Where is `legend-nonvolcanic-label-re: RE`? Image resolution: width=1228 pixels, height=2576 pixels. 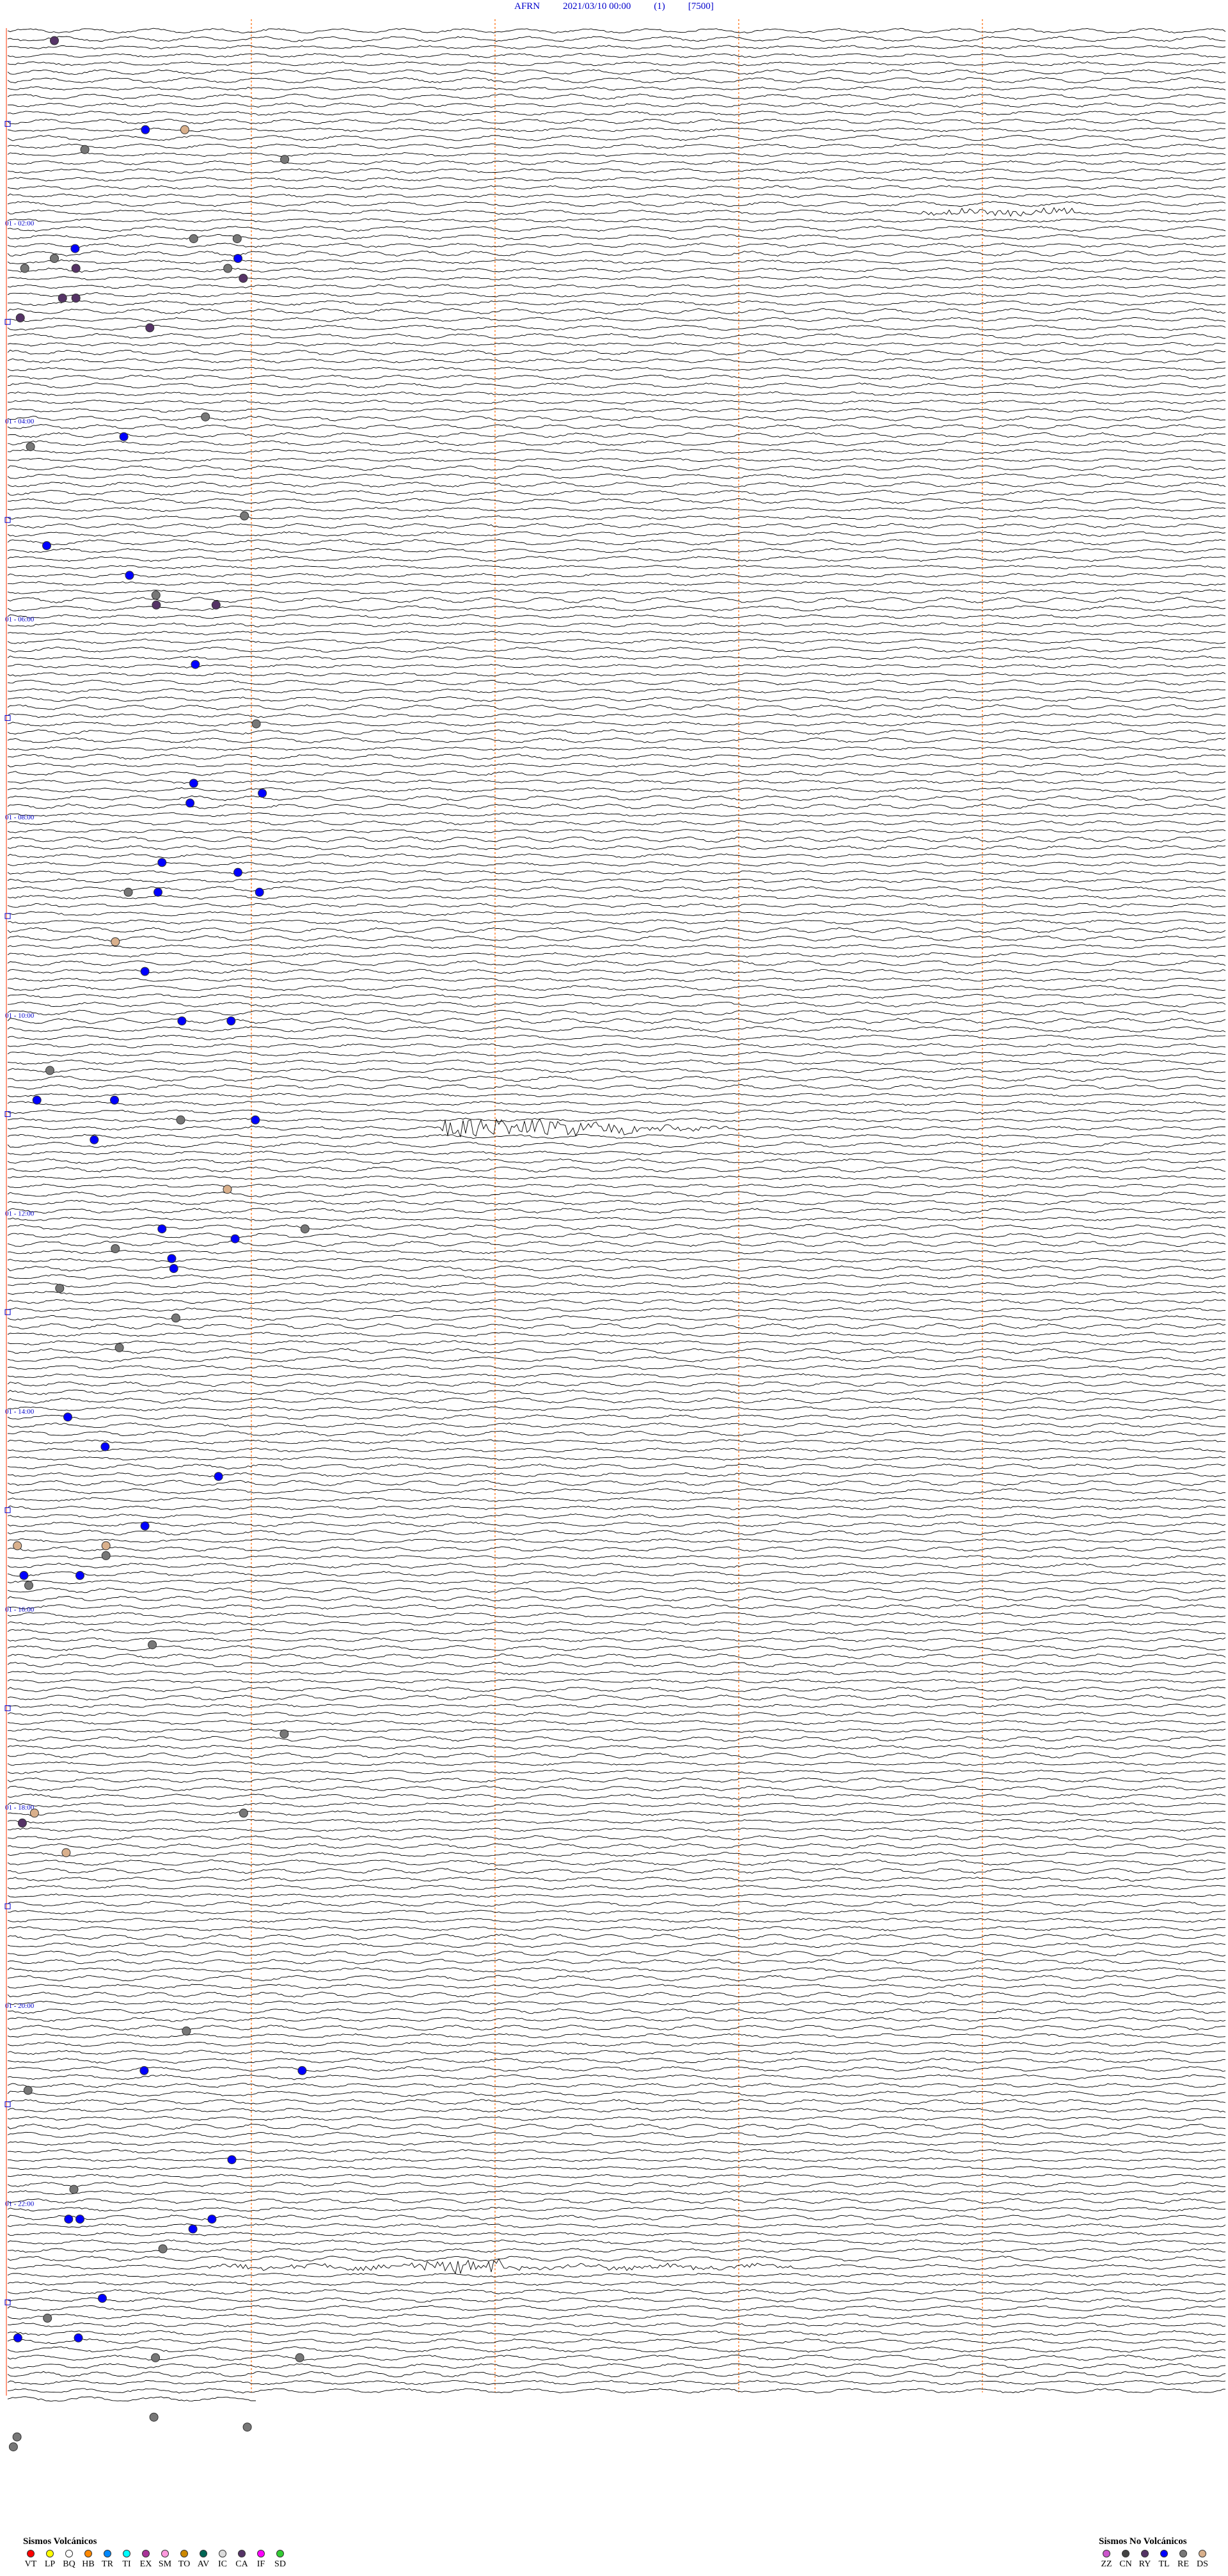 legend-nonvolcanic-label-re: RE is located at coordinates (1183, 2564).